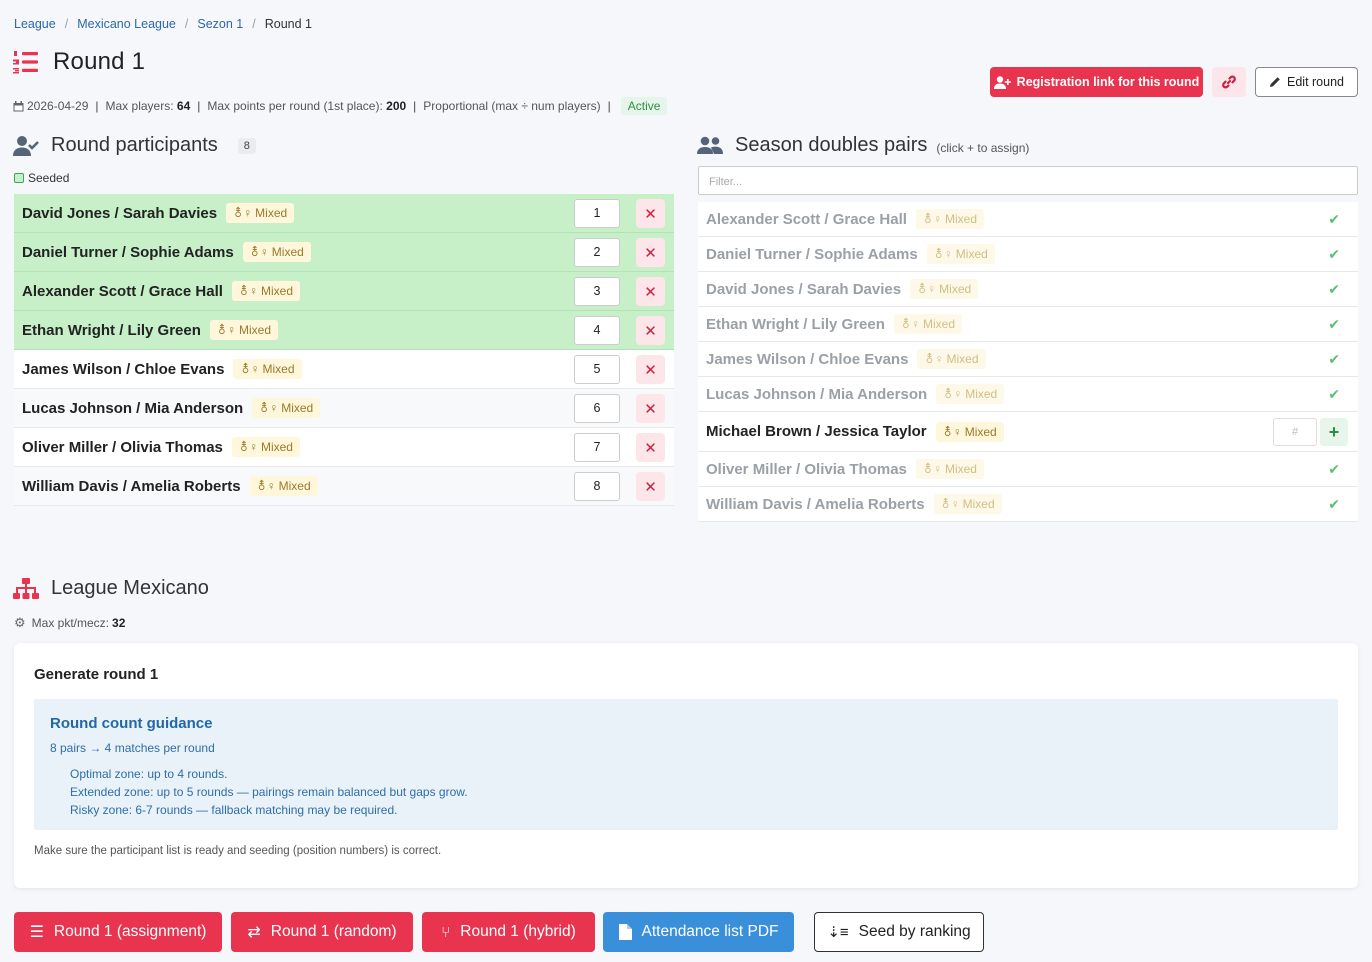 This screenshot has width=1372, height=962. I want to click on seed-by-ranking-button: ⇣≡ Seed by ranking, so click(899, 932).